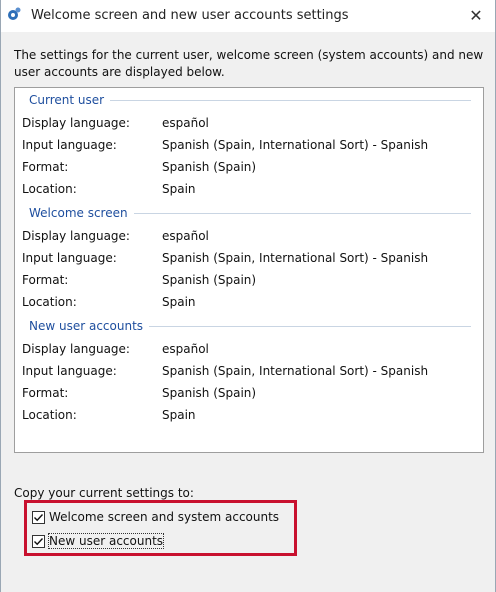 The height and width of the screenshot is (592, 496). I want to click on section-title: Current user, so click(67, 100).